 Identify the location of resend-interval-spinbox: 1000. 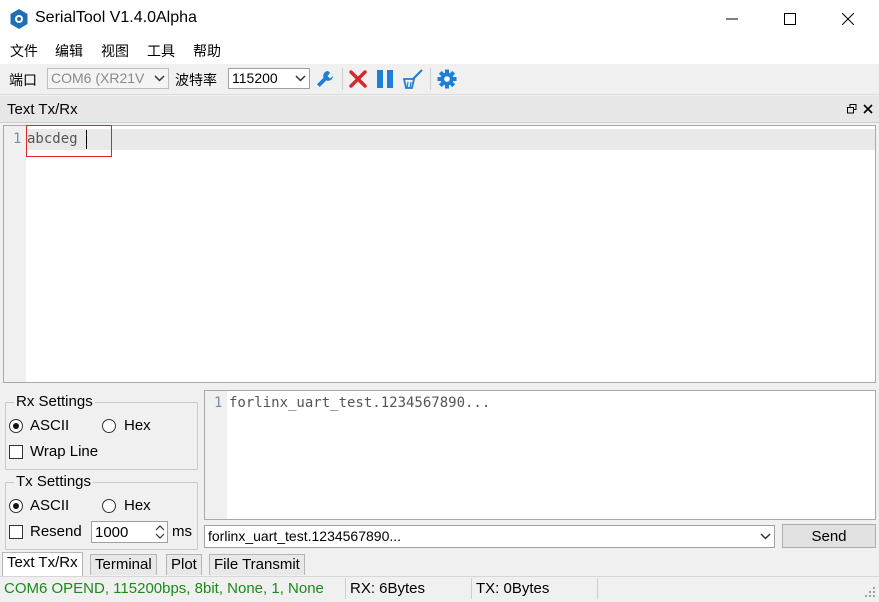
(129, 532).